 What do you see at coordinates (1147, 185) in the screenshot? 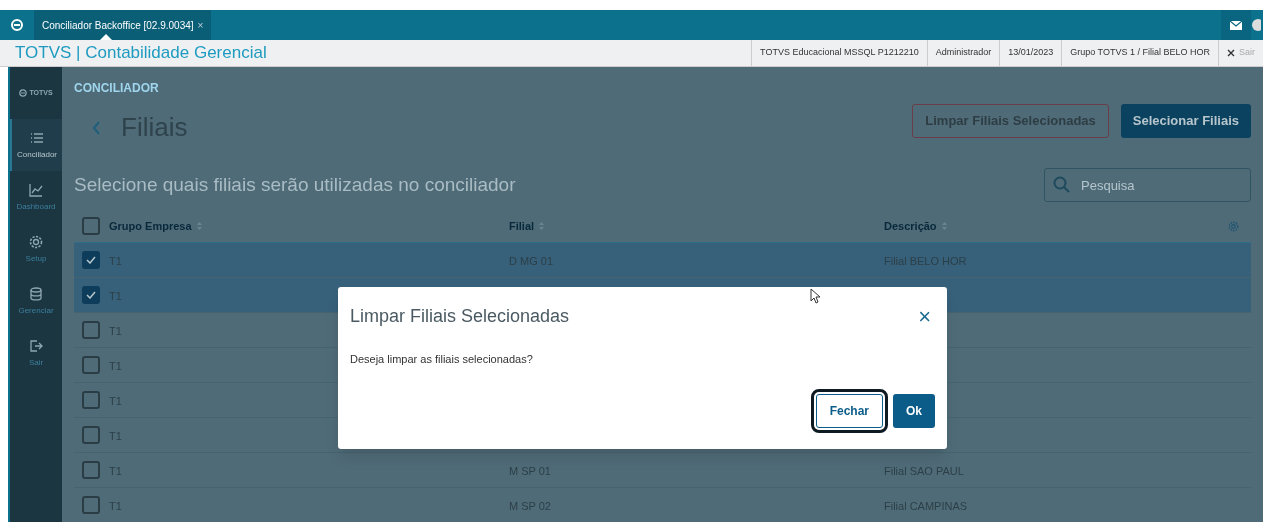
I see `search-field: Pesquisa` at bounding box center [1147, 185].